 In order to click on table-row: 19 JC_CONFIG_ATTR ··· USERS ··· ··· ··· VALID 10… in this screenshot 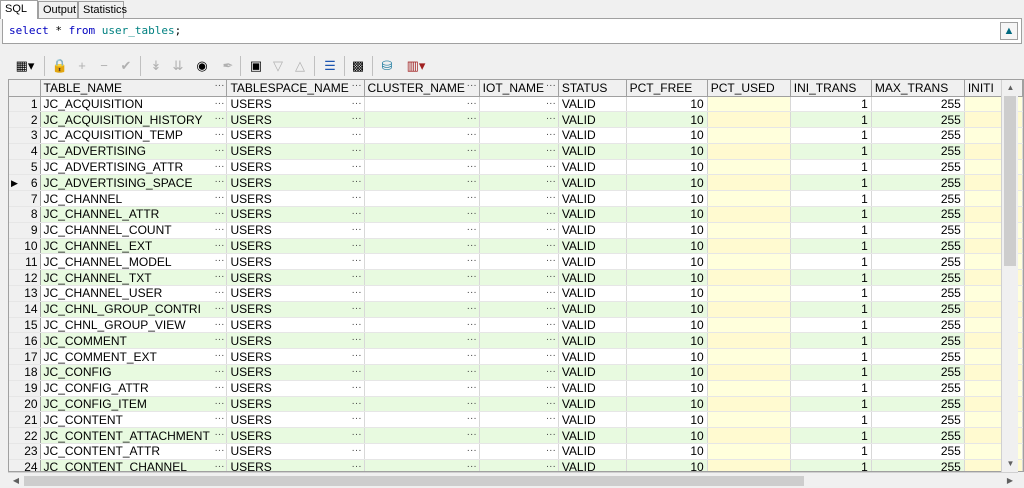, I will do `click(516, 388)`.